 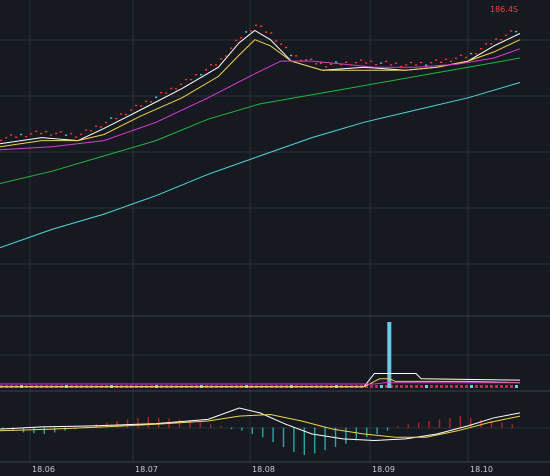 I want to click on x-tick-label: 18.08, so click(x=263, y=469).